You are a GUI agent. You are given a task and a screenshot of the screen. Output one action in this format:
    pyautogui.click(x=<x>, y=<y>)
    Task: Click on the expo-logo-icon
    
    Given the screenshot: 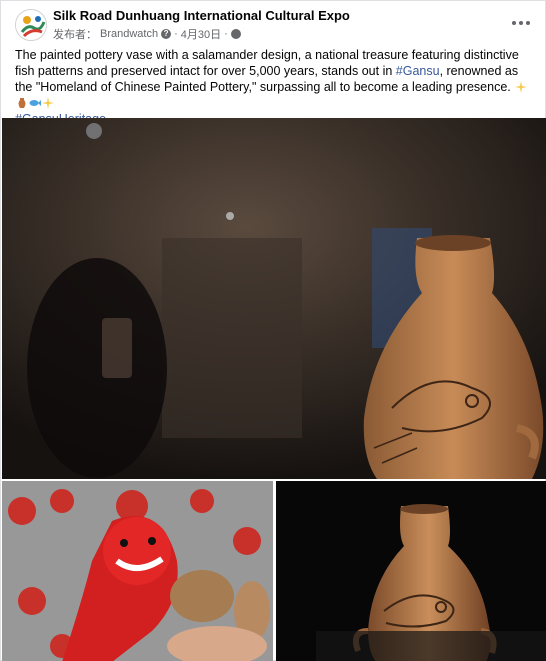 What is the action you would take?
    pyautogui.click(x=31, y=25)
    